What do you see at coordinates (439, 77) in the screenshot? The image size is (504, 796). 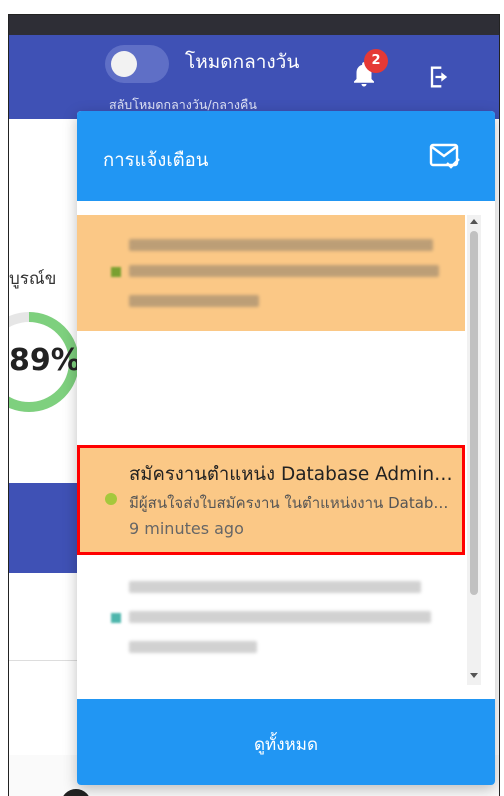 I see `logout-icon` at bounding box center [439, 77].